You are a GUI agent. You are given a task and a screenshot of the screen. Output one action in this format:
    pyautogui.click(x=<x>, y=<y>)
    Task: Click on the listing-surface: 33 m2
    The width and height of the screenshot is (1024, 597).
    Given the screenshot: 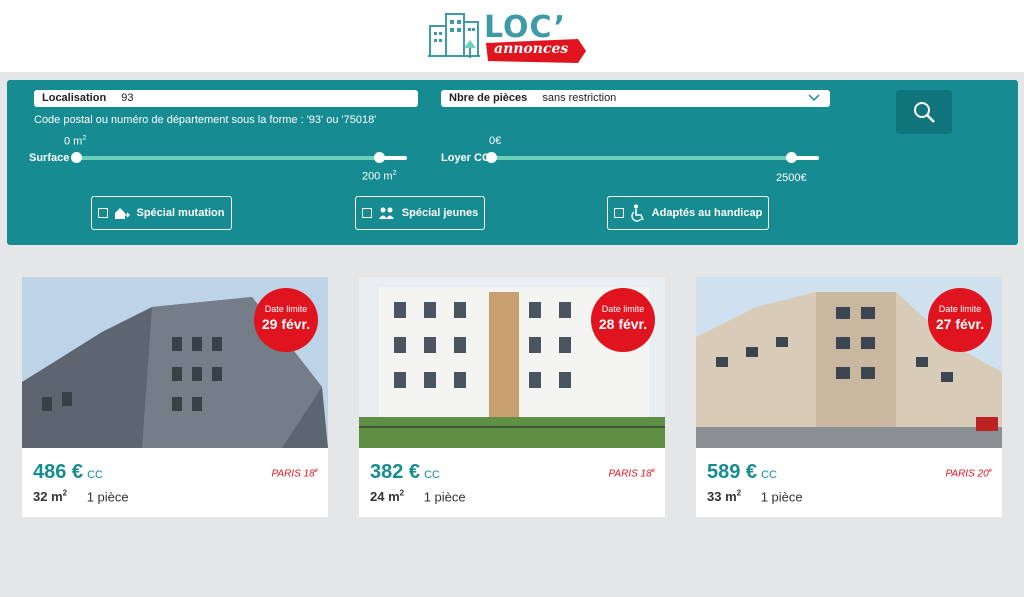 What is the action you would take?
    pyautogui.click(x=724, y=497)
    